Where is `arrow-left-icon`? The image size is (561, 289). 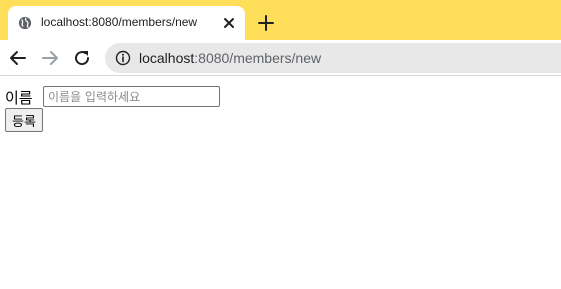
arrow-left-icon is located at coordinates (18, 58).